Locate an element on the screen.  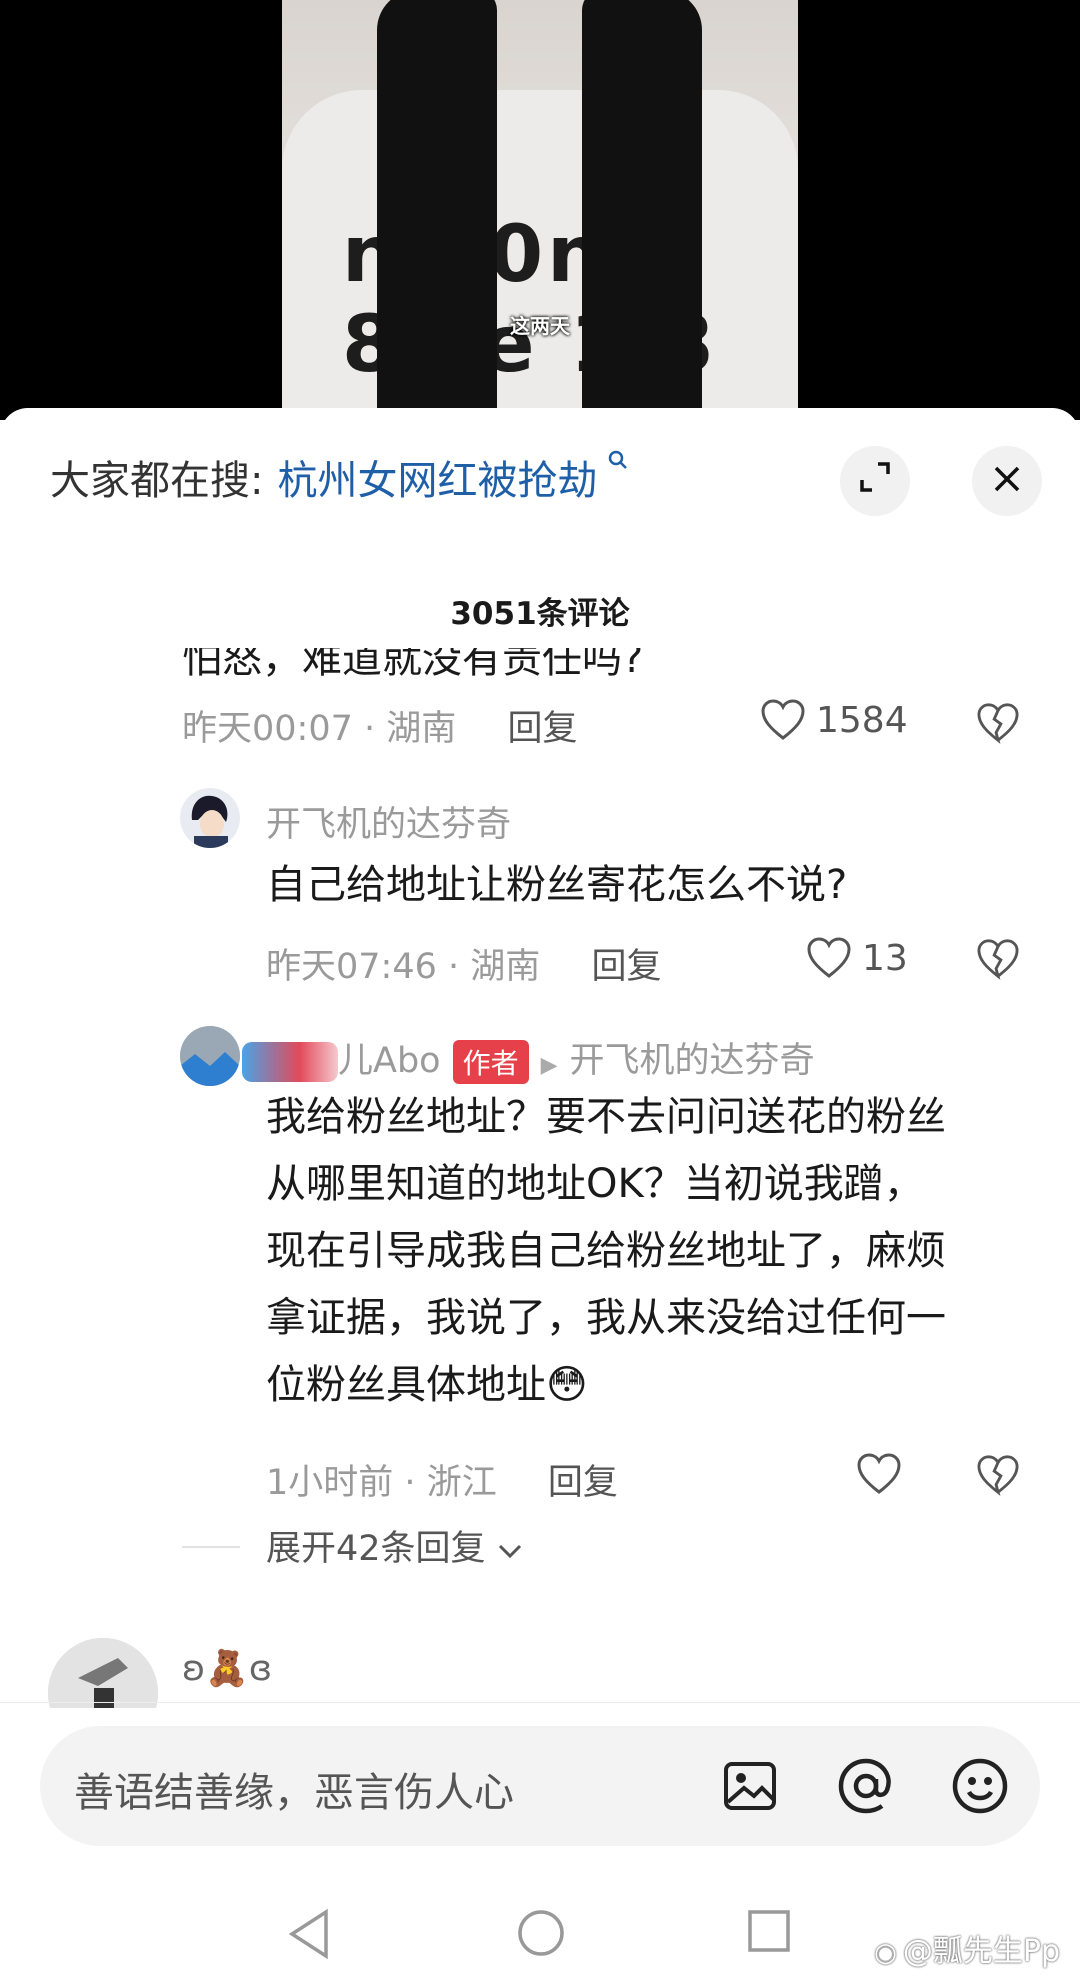
reply-to-username: 开飞机的达芬奇 is located at coordinates (692, 1061).